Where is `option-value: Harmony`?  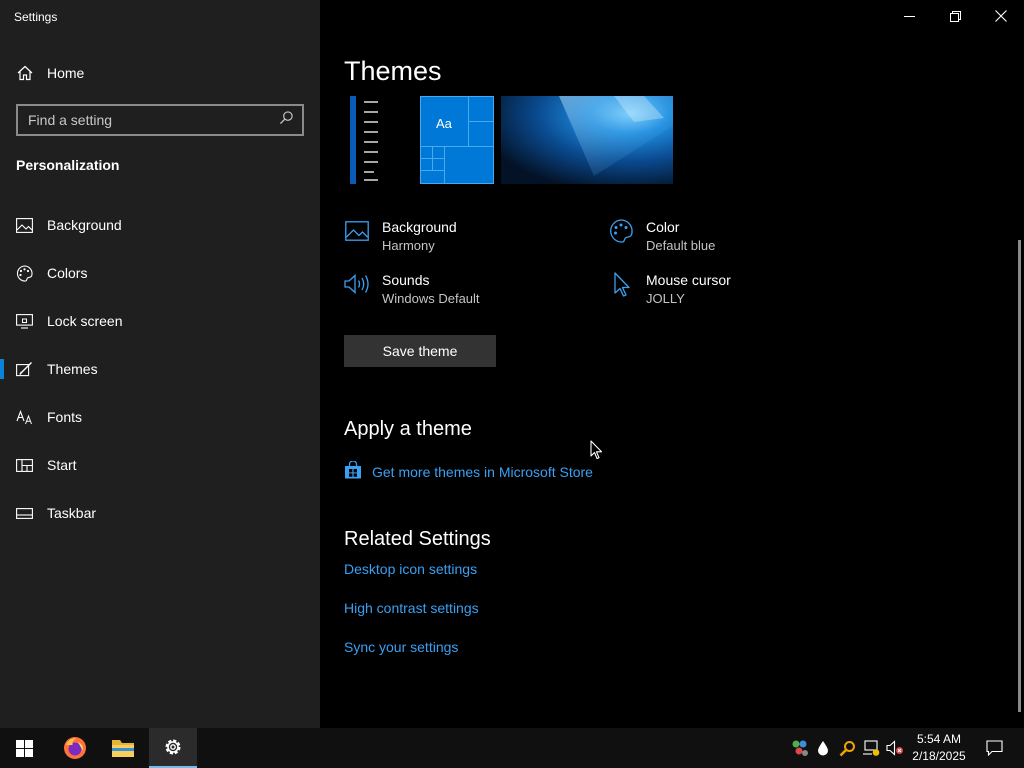 option-value: Harmony is located at coordinates (408, 245).